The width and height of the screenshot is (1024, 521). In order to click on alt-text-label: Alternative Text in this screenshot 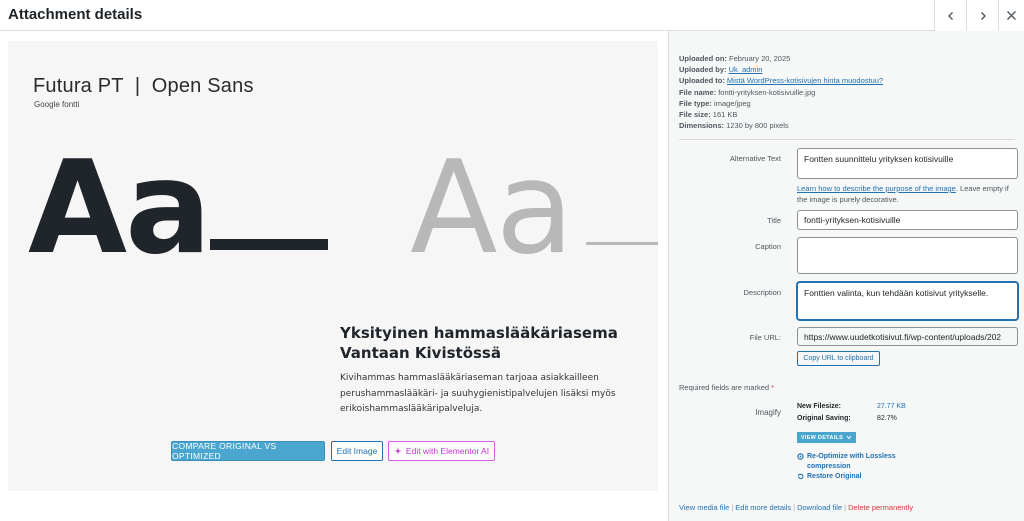, I will do `click(755, 158)`.